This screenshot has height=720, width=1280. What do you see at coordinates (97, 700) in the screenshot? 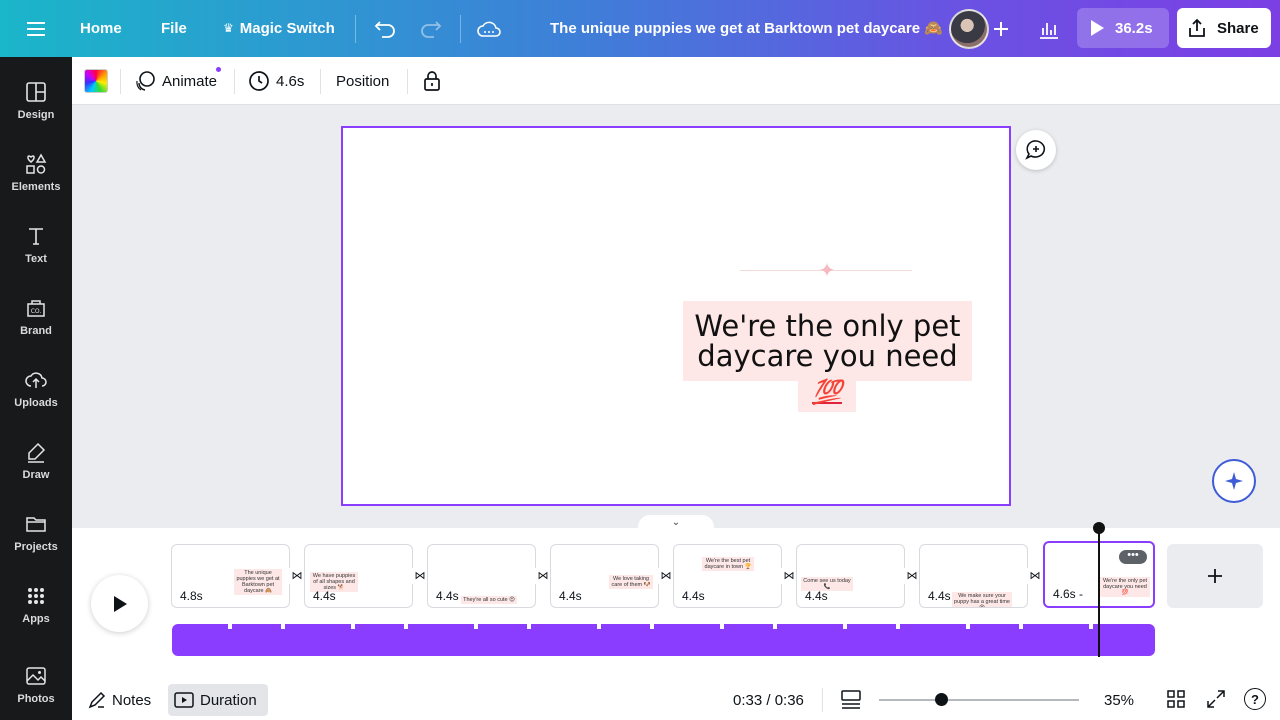
I see `notes-icon` at bounding box center [97, 700].